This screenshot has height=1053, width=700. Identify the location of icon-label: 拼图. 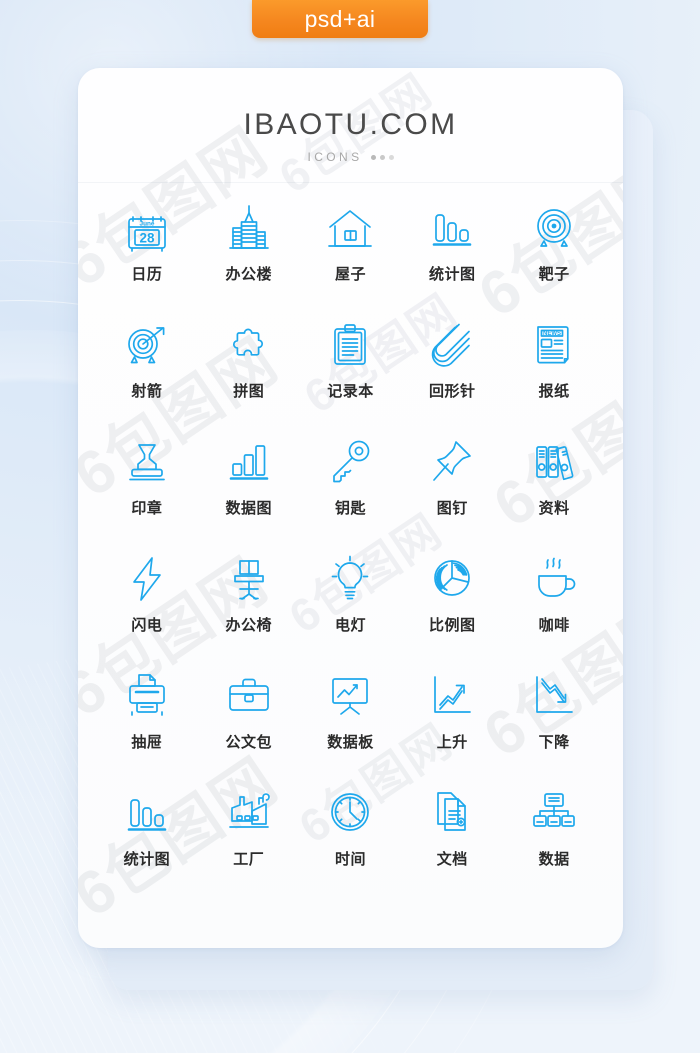
(249, 391).